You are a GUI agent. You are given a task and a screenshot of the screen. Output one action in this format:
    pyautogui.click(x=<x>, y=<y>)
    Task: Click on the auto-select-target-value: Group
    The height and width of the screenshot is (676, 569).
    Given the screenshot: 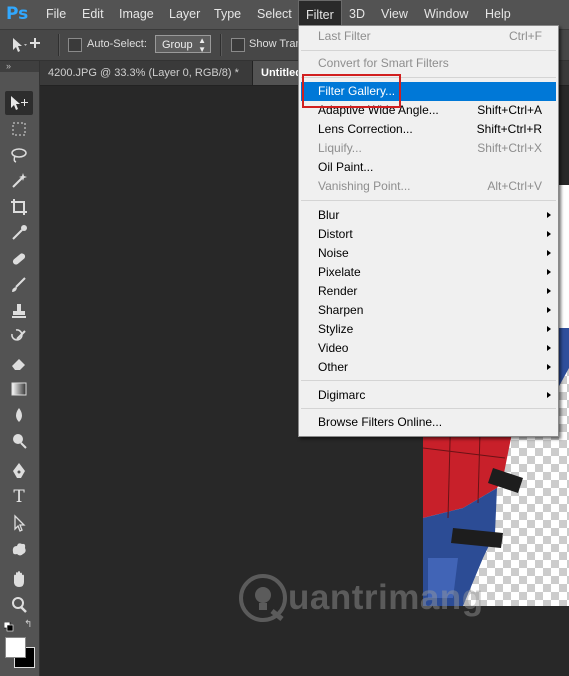 What is the action you would take?
    pyautogui.click(x=177, y=45)
    